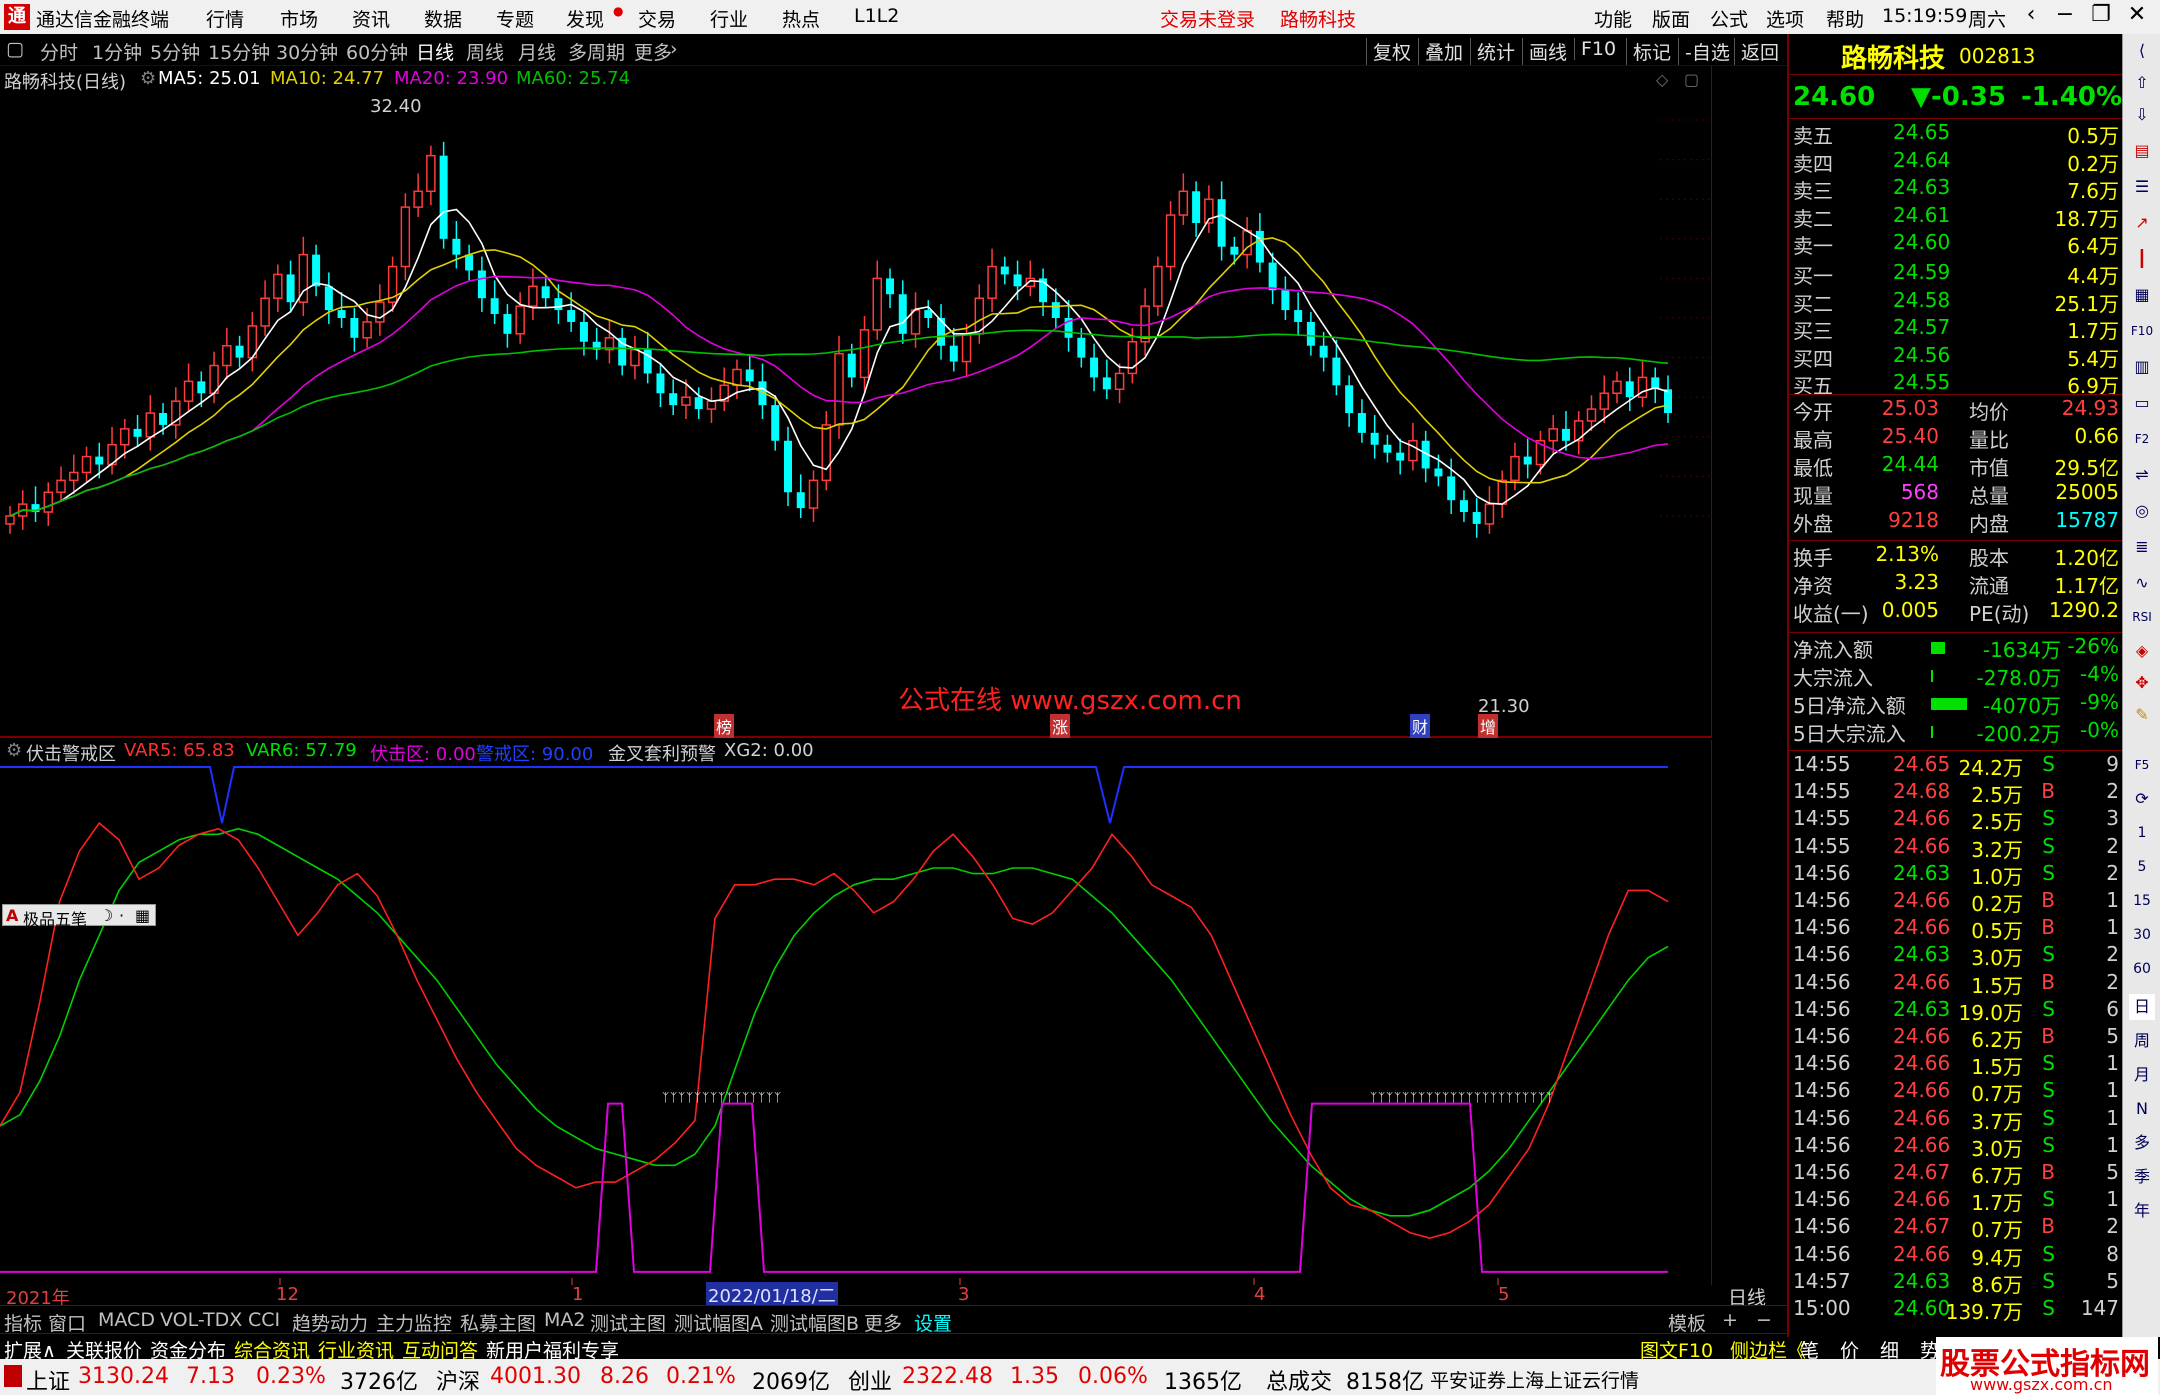 The image size is (2160, 1395). What do you see at coordinates (106, 915) in the screenshot?
I see `ime-moon-icon: ☽` at bounding box center [106, 915].